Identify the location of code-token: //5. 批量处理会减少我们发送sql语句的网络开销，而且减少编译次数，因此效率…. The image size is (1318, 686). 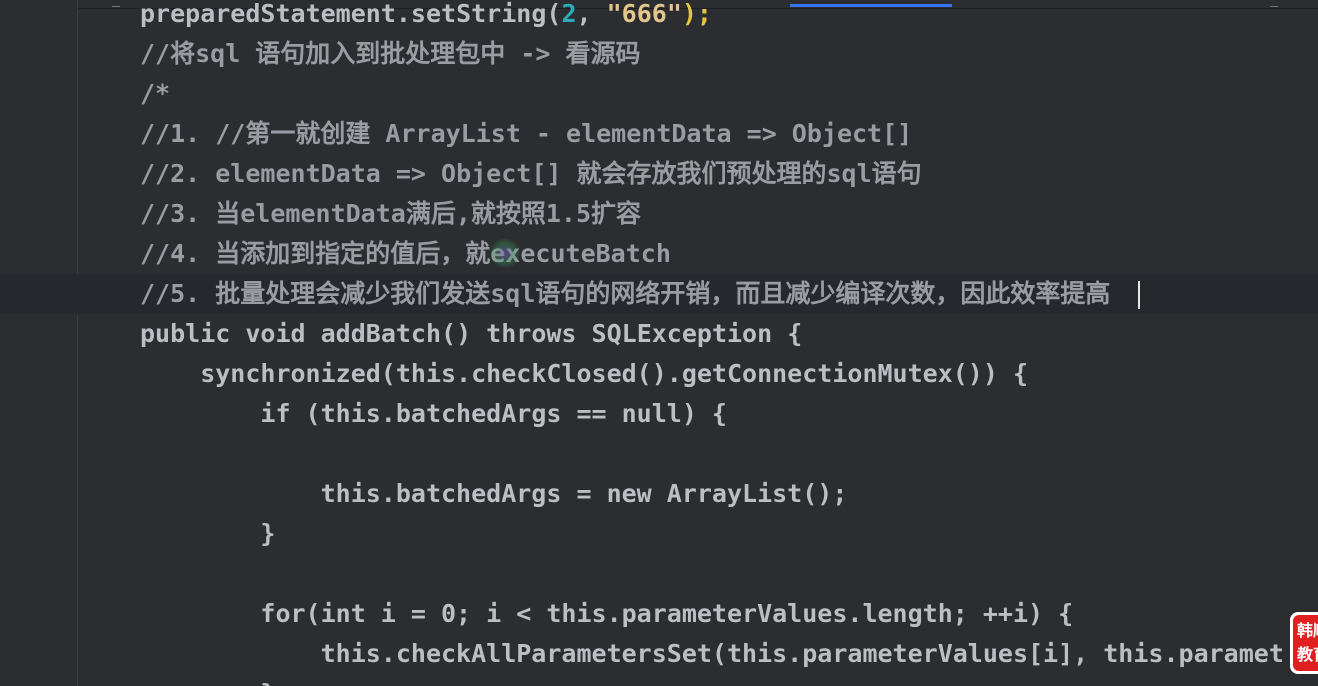
(625, 293).